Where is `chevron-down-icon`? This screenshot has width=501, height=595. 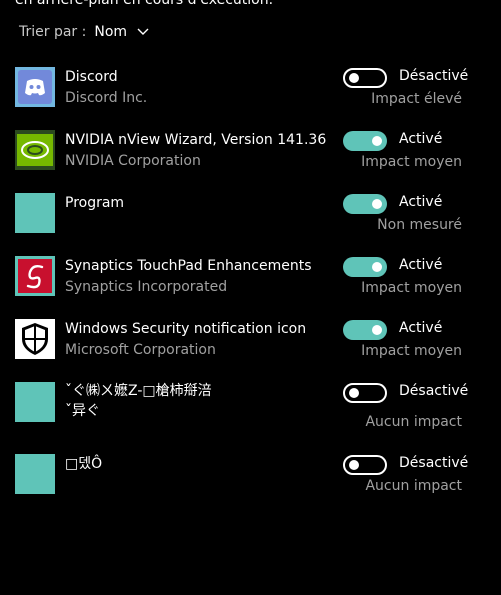
chevron-down-icon is located at coordinates (143, 31).